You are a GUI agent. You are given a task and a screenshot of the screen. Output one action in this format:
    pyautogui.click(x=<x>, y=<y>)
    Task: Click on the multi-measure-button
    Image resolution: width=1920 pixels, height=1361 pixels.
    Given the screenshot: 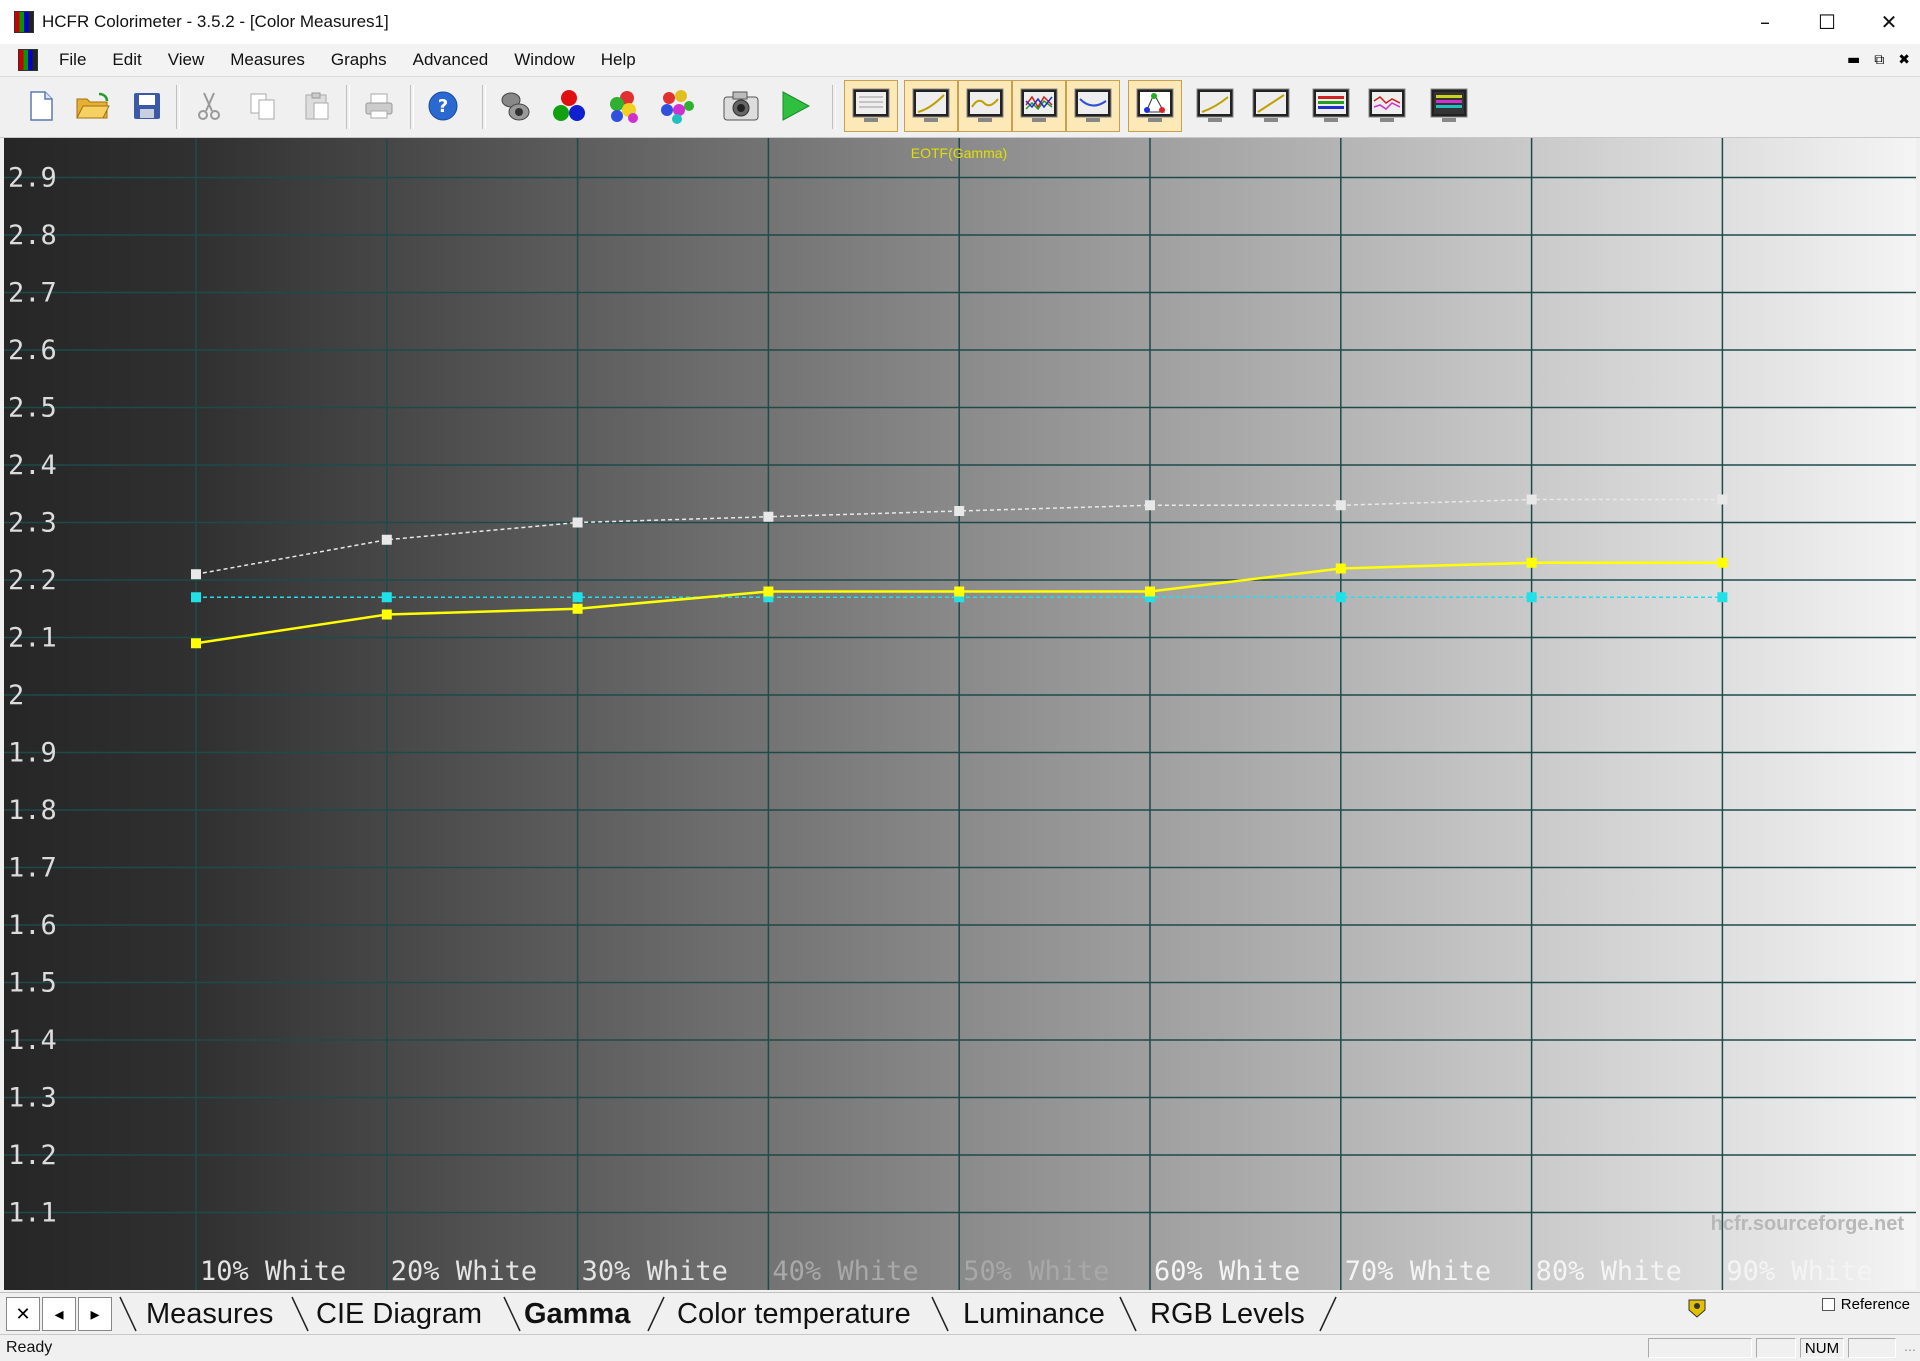 What is the action you would take?
    pyautogui.click(x=677, y=106)
    